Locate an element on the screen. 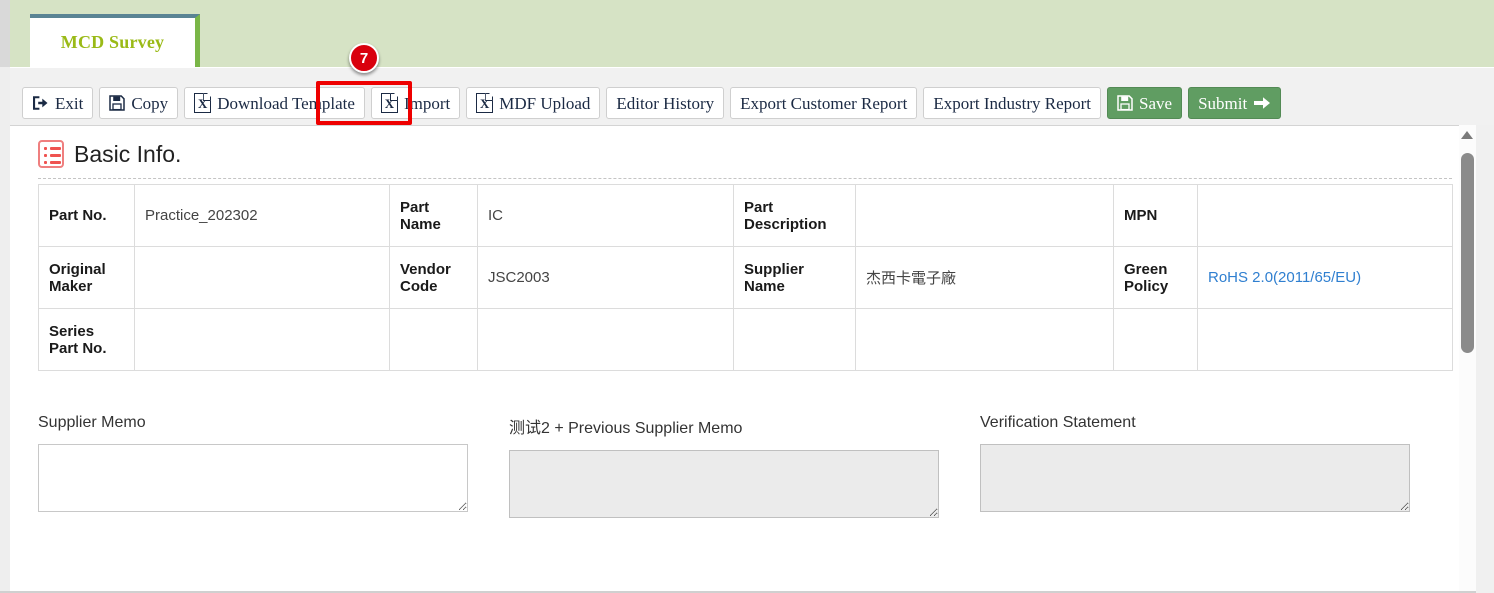 The width and height of the screenshot is (1494, 593). export-customer-report-button-label: Export Customer Report is located at coordinates (824, 103).